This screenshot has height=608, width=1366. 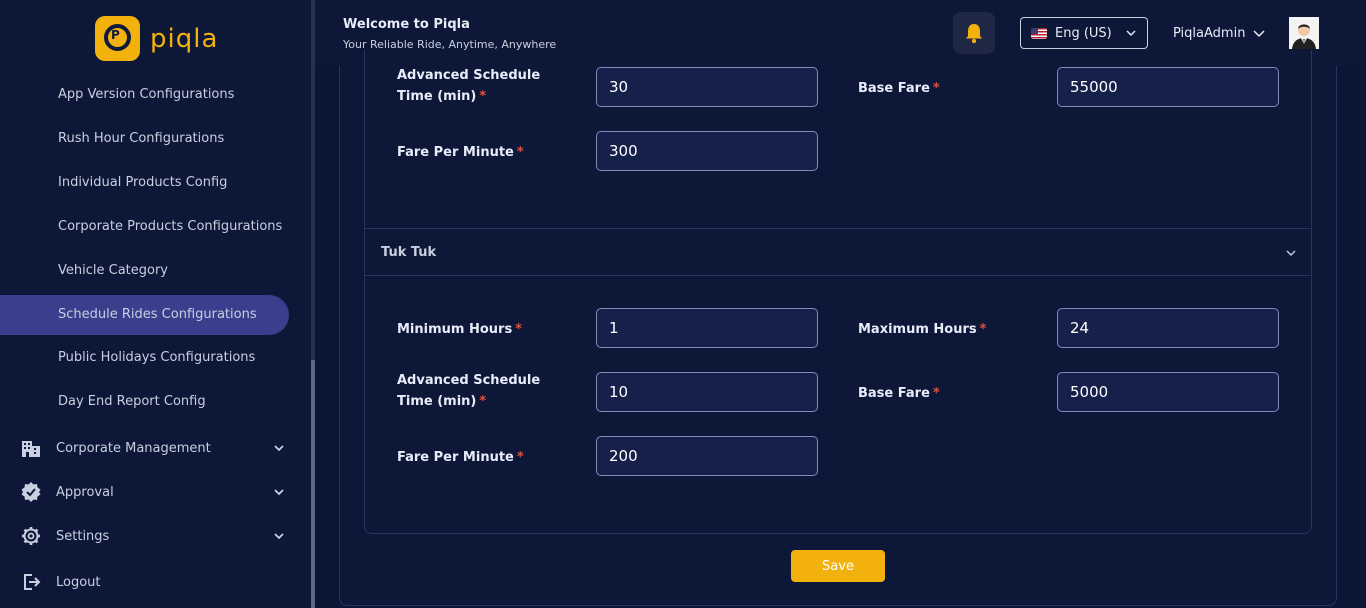 What do you see at coordinates (156, 357) in the screenshot?
I see `sidebar-item-public-holidays: Public Holidays Configurations` at bounding box center [156, 357].